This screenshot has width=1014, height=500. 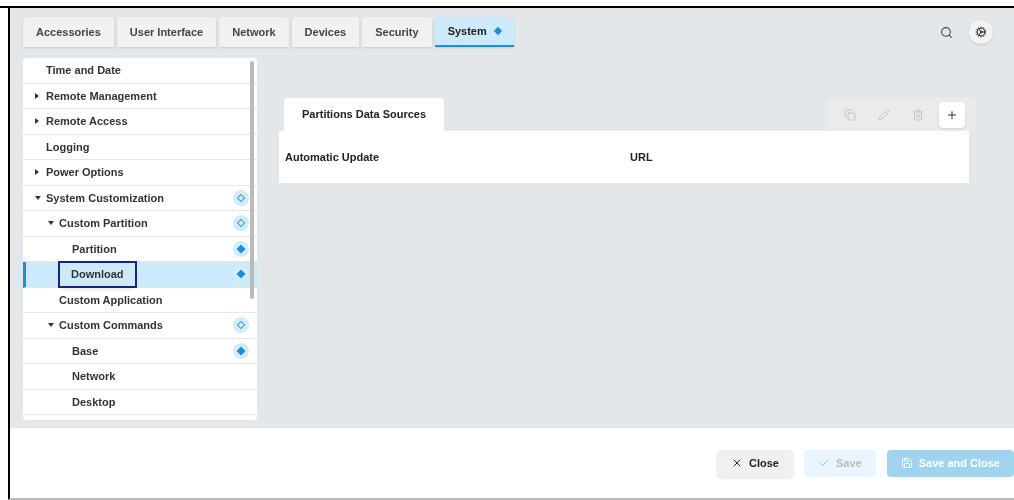 I want to click on tree-item: Desktop, so click(x=140, y=402).